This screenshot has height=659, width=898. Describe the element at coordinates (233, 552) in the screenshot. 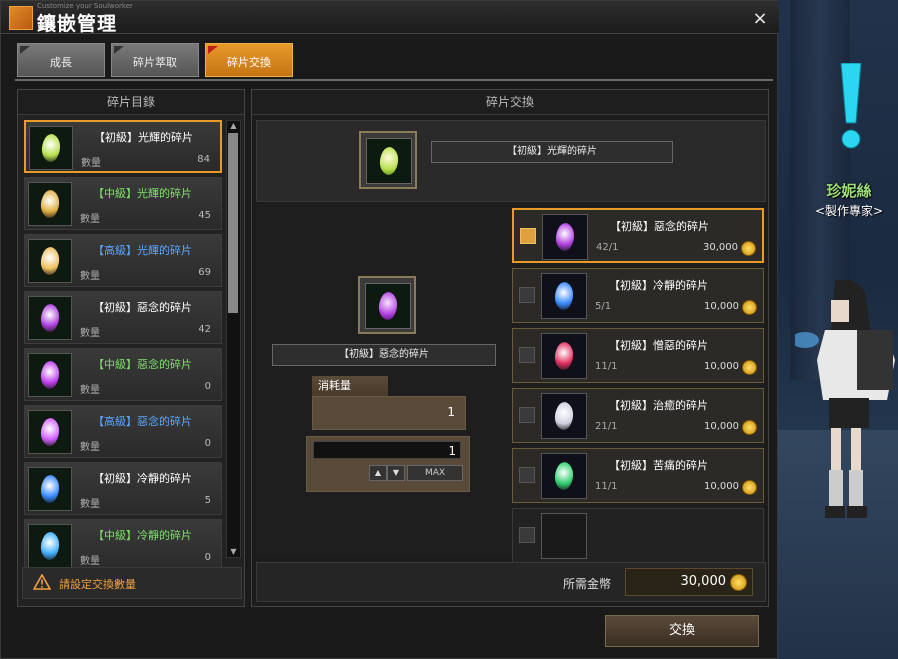

I see `scroll-down-icon: ▼` at that location.